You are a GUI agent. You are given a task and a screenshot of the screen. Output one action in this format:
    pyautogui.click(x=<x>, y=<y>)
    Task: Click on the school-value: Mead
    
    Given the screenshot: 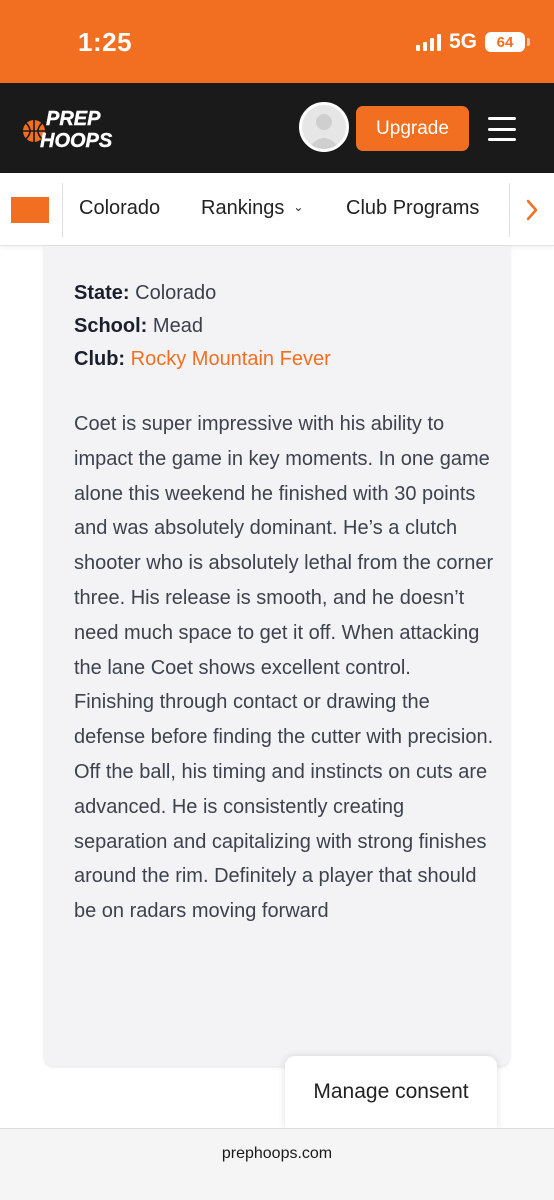 What is the action you would take?
    pyautogui.click(x=177, y=326)
    